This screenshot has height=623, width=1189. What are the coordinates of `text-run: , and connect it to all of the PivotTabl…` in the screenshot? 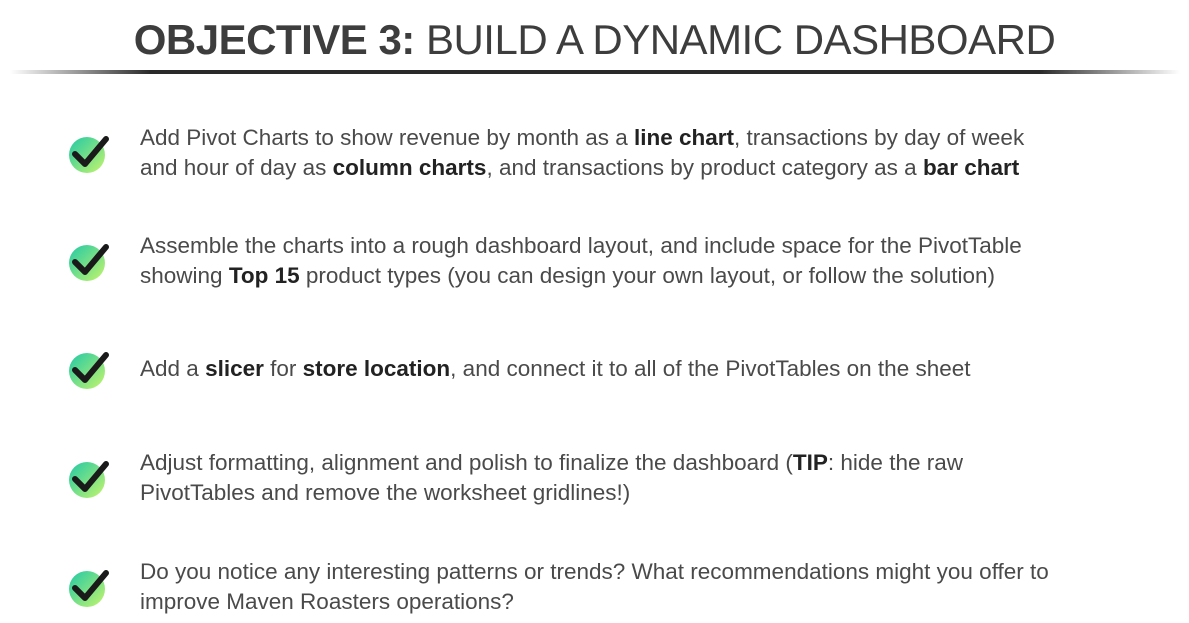 It's located at (710, 368).